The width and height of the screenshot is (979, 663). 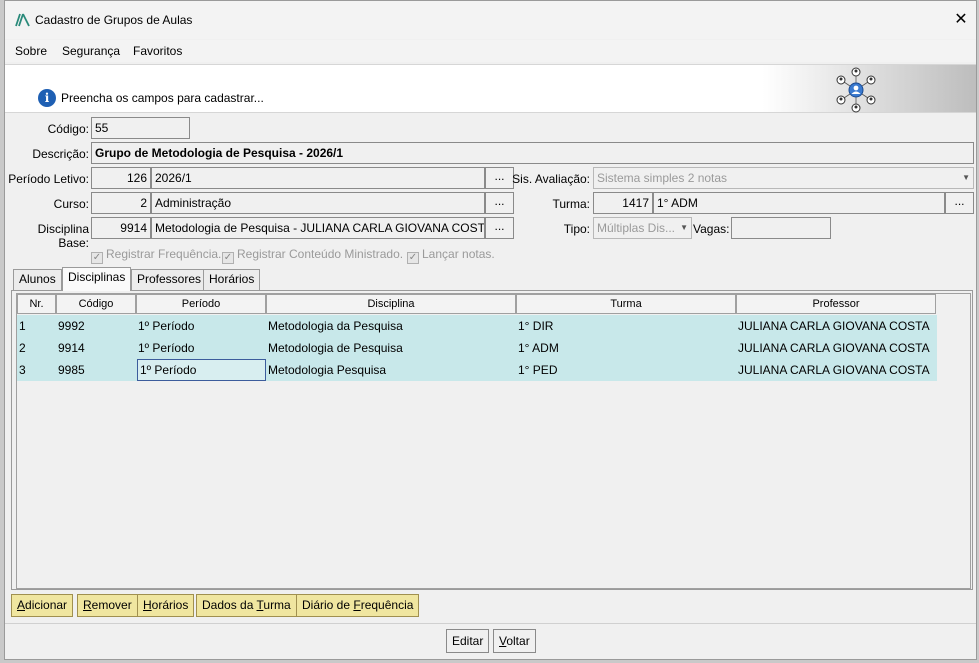 I want to click on periodo-label: Período Letivo:, so click(x=48, y=179).